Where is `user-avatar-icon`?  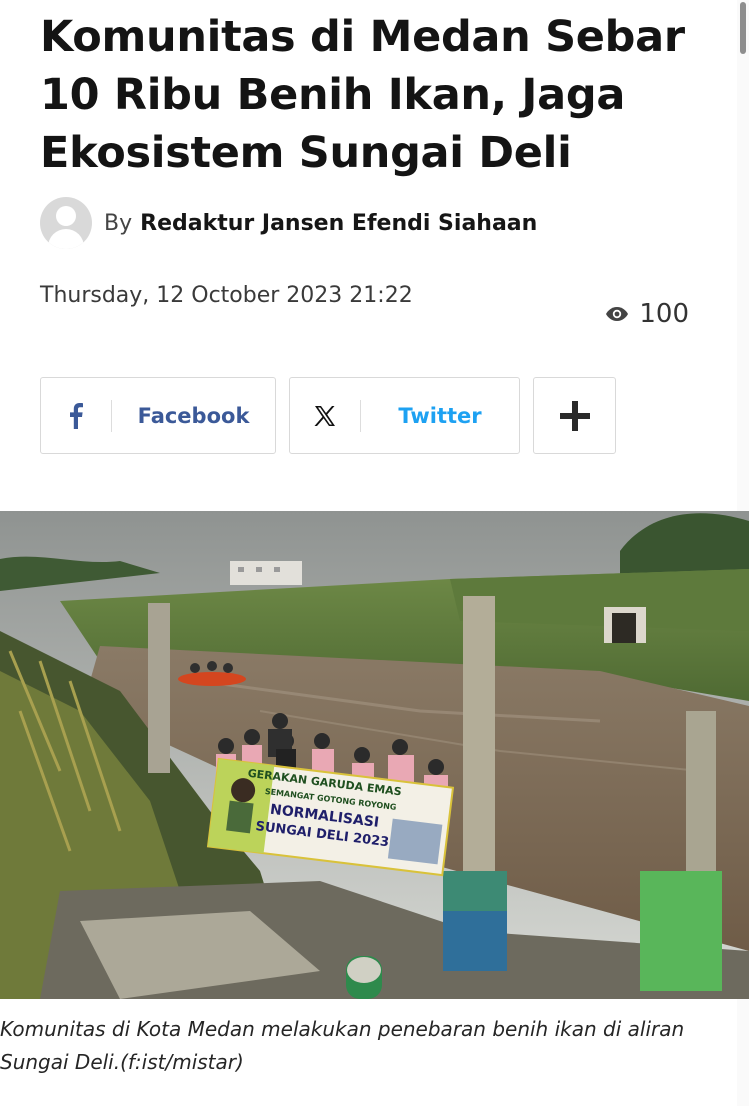
user-avatar-icon is located at coordinates (66, 223).